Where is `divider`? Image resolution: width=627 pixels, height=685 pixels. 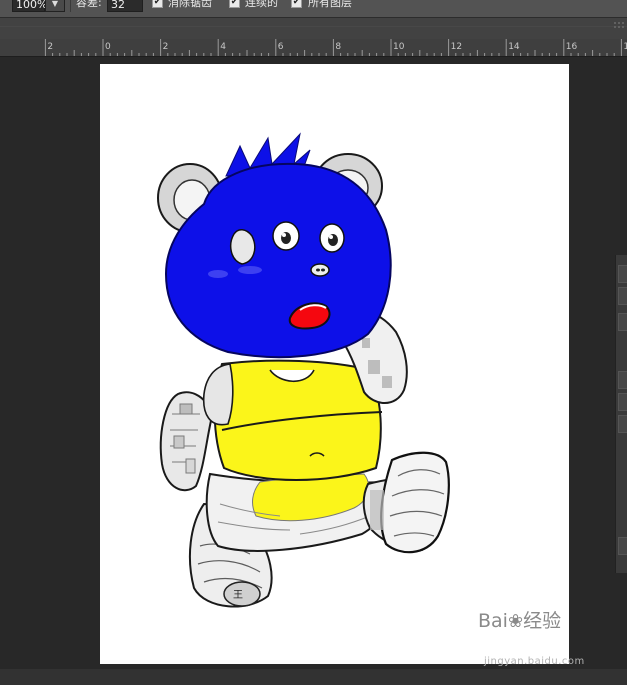
divider is located at coordinates (70, 6).